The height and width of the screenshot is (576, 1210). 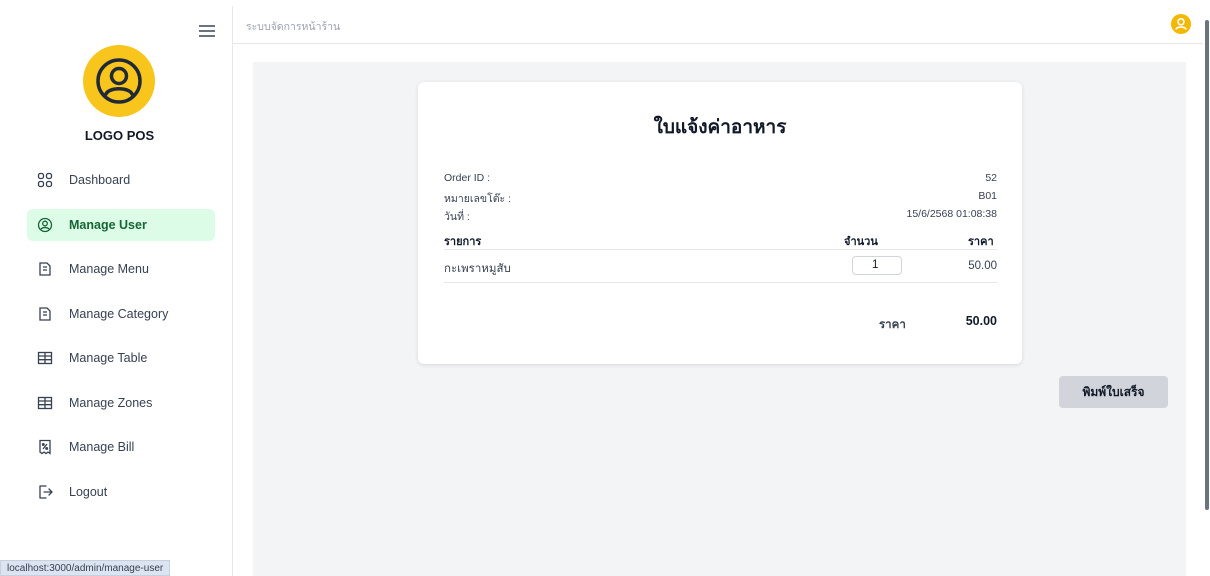 I want to click on hamburger-menu-icon, so click(x=207, y=32).